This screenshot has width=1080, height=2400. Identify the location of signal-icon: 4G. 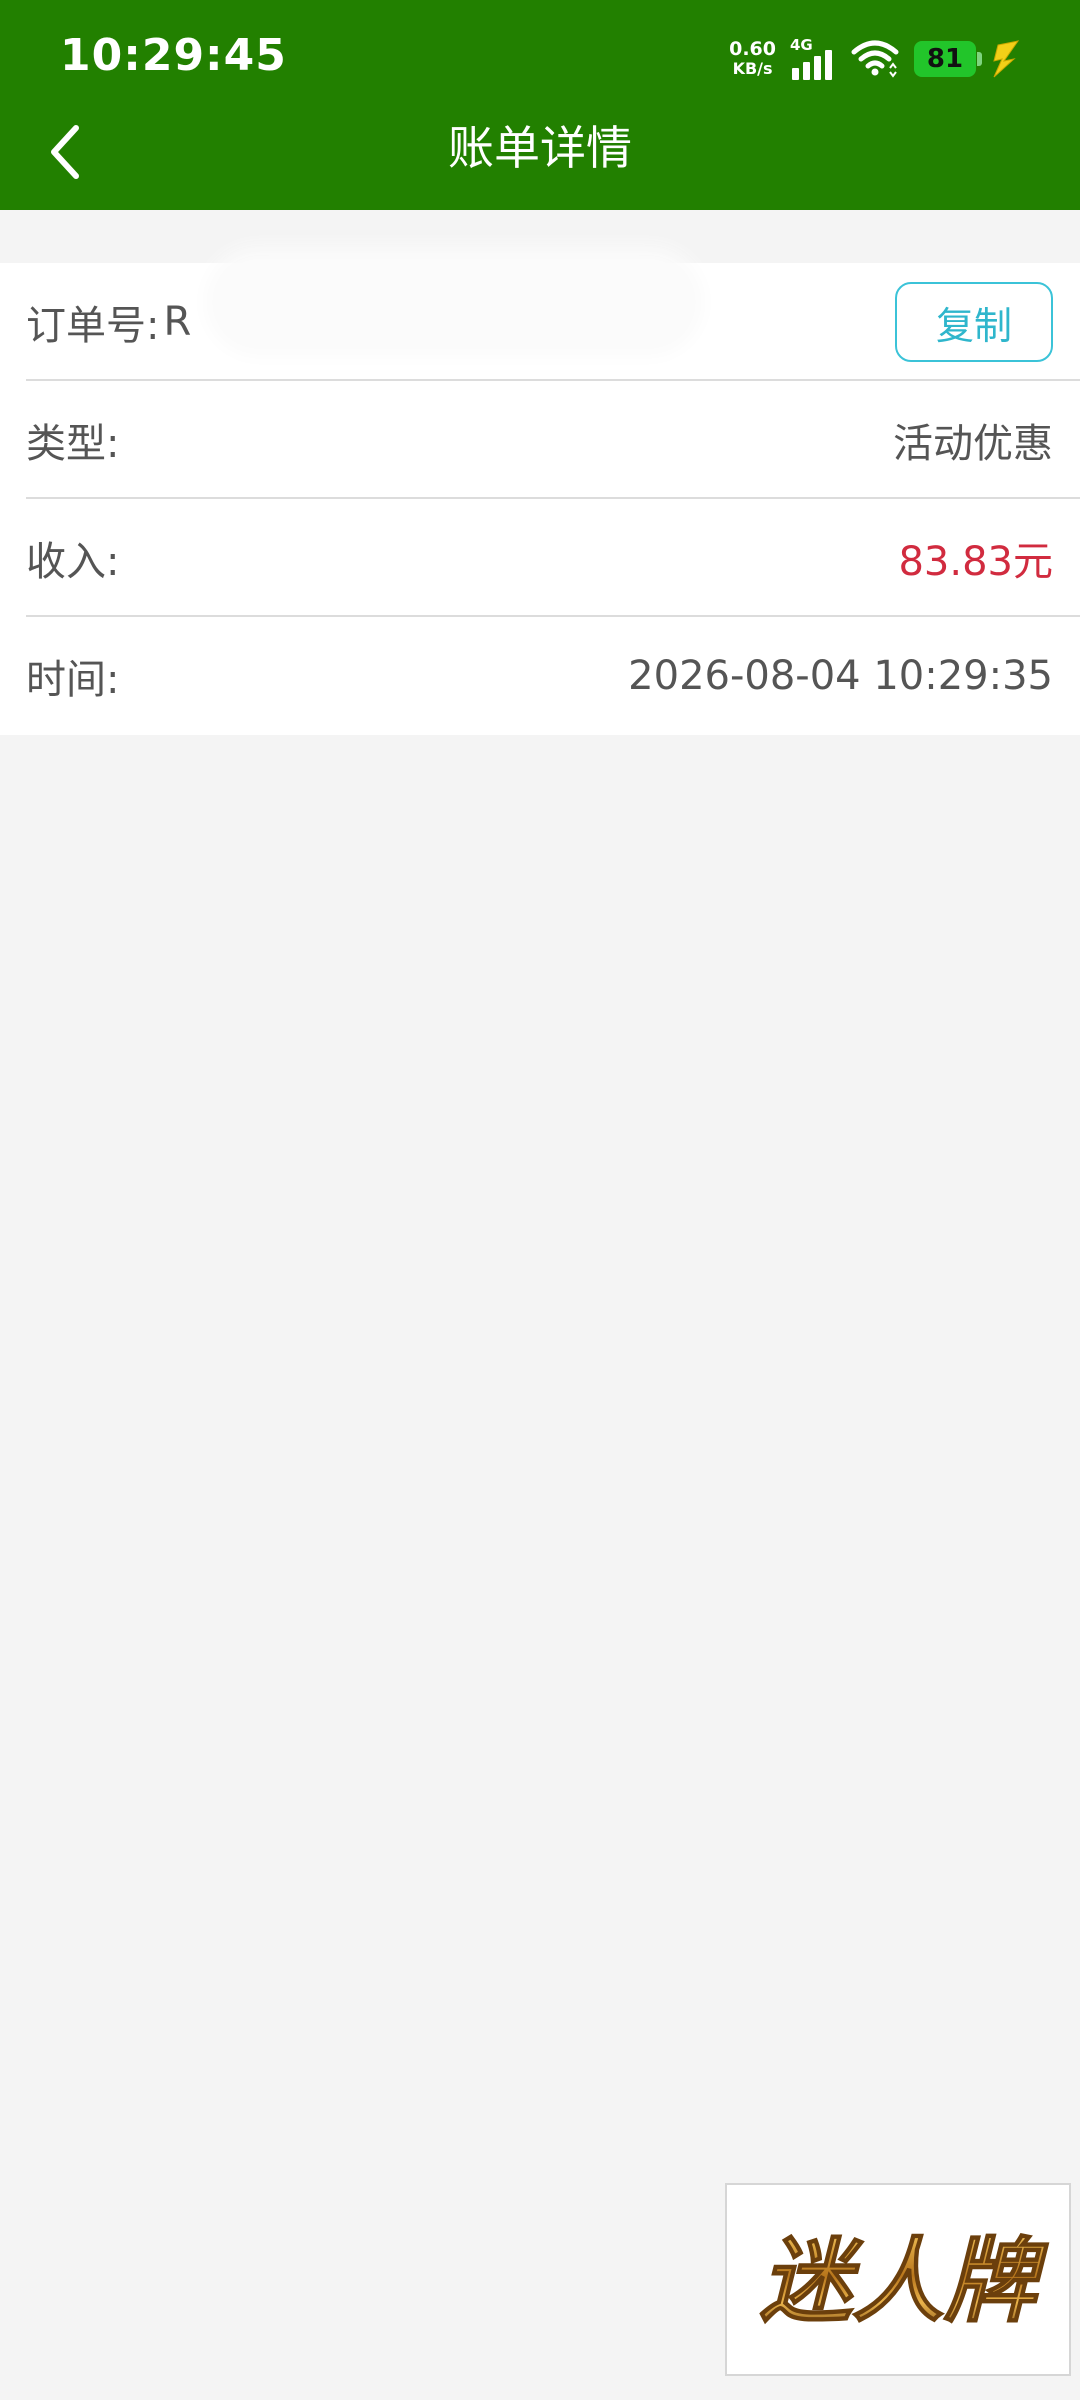
(813, 59).